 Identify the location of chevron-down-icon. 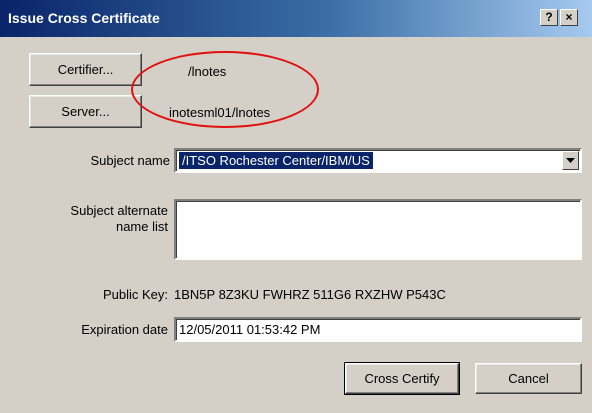
(570, 160).